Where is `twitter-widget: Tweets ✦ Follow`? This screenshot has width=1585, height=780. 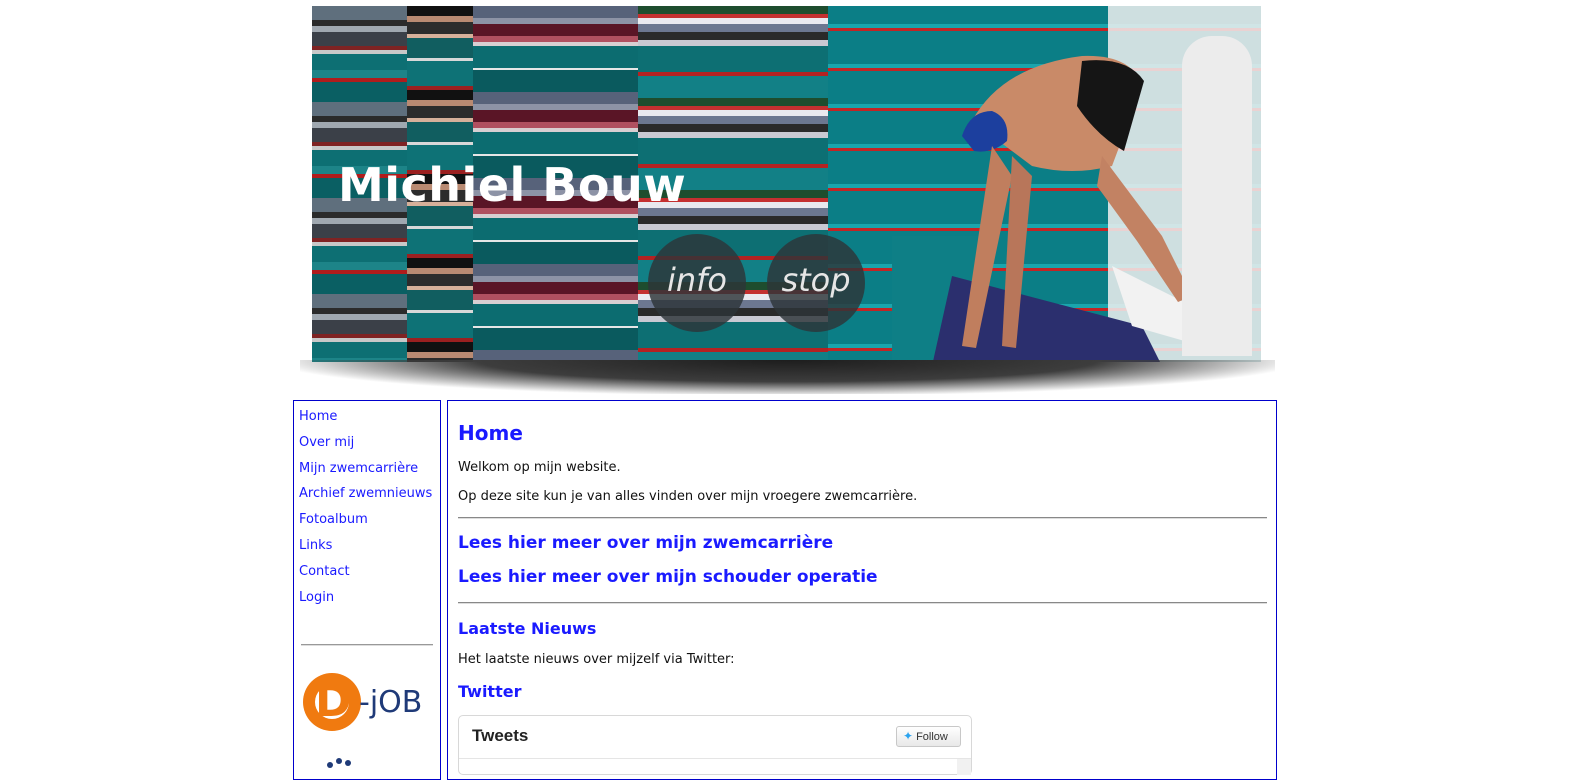 twitter-widget: Tweets ✦ Follow is located at coordinates (715, 745).